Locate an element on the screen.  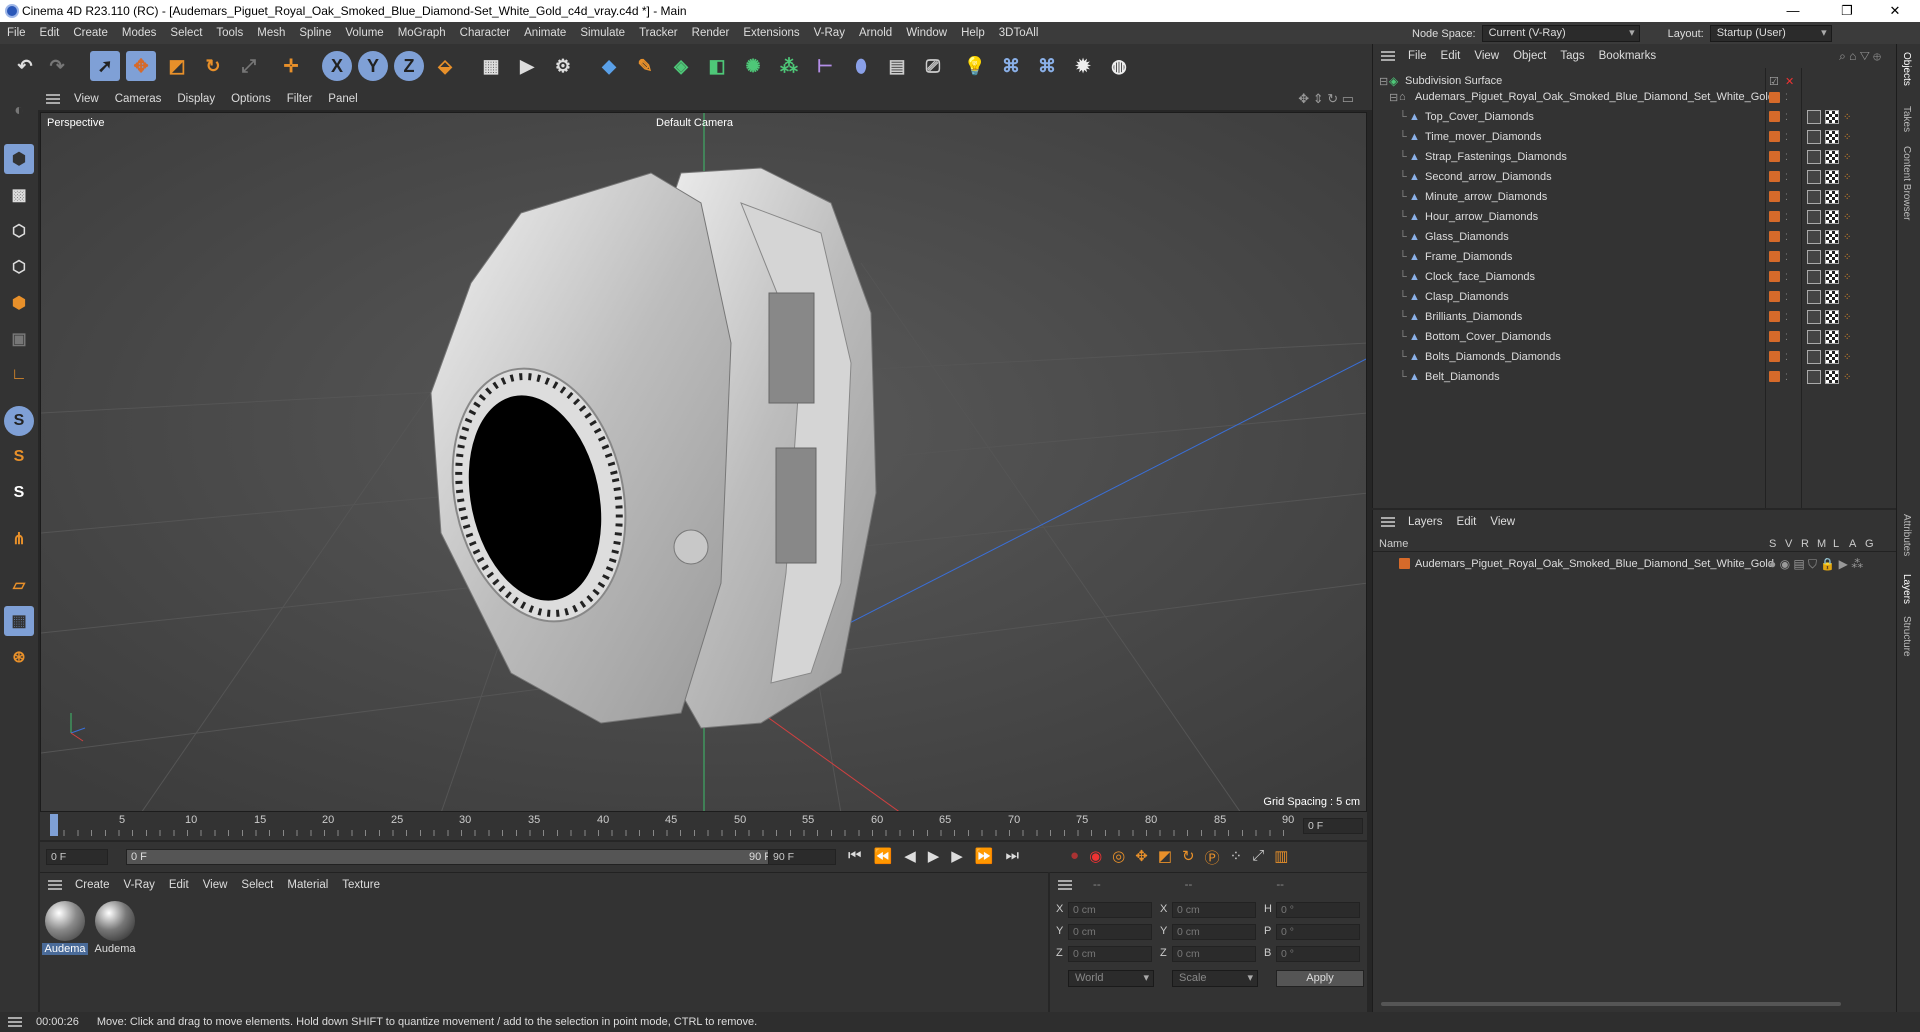
auto-key-icon: ◉ is located at coordinates (1095, 857).